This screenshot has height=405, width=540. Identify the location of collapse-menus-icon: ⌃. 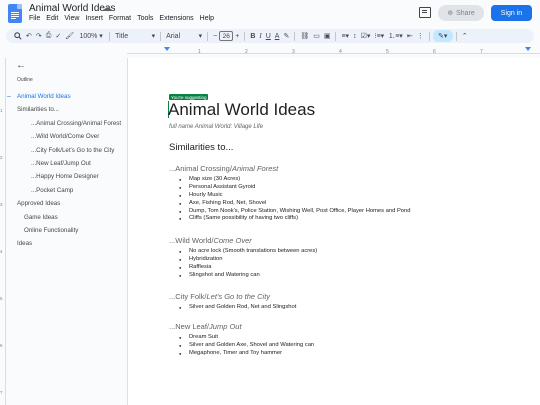
(465, 36).